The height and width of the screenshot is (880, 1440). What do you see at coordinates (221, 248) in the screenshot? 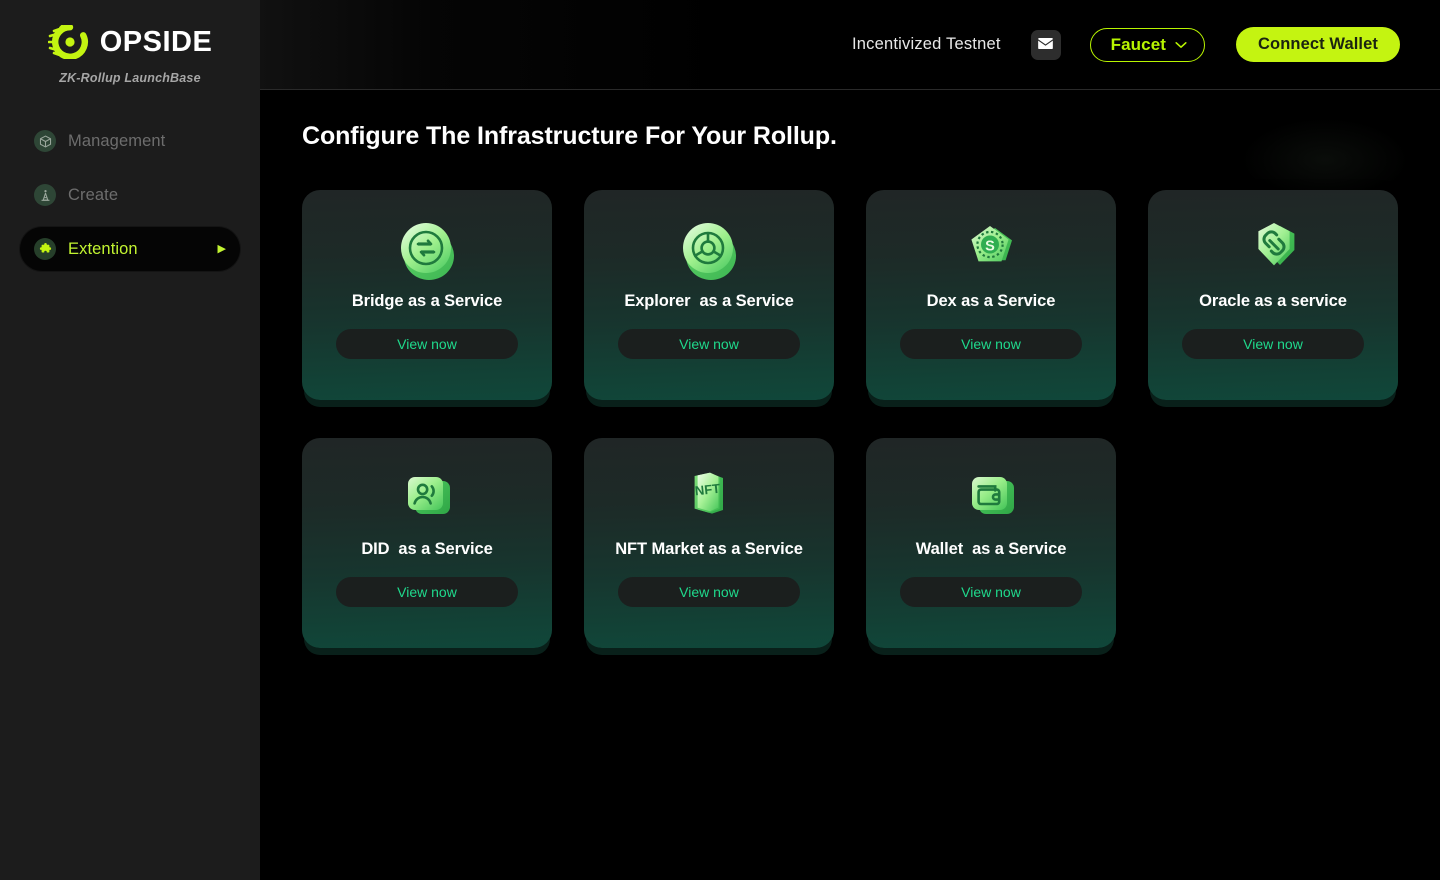
I see `chevron-right-icon: ▶` at bounding box center [221, 248].